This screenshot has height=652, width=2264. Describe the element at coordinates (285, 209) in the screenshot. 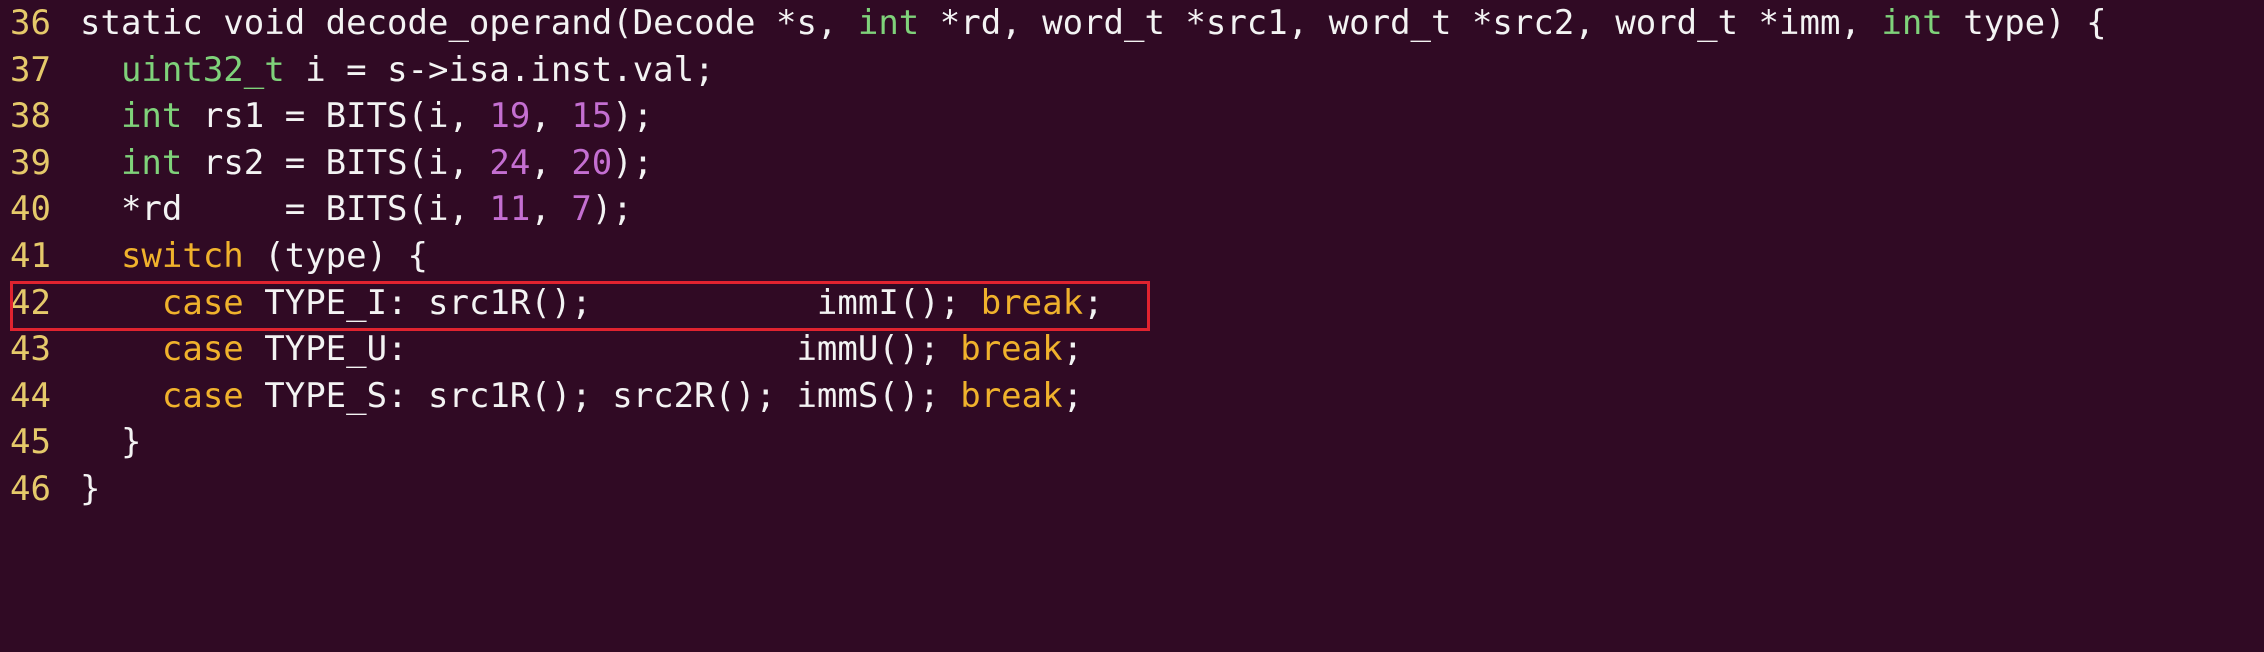

I see `code-token: *rd = BITS(i,` at that location.